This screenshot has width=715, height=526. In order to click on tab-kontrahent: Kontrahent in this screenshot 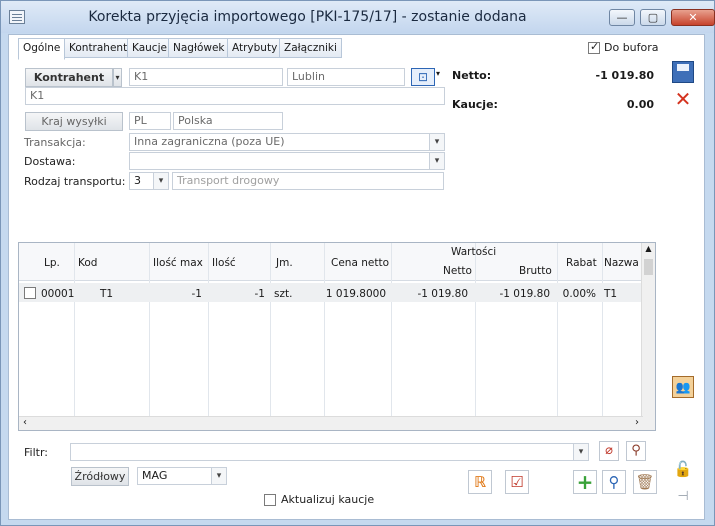, I will do `click(98, 48)`.